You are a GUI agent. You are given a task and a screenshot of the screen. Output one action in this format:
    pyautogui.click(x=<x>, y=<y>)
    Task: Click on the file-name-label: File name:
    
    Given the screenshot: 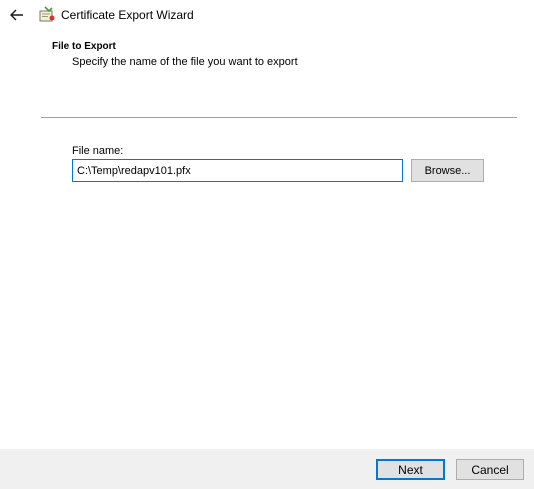 What is the action you would take?
    pyautogui.click(x=98, y=151)
    